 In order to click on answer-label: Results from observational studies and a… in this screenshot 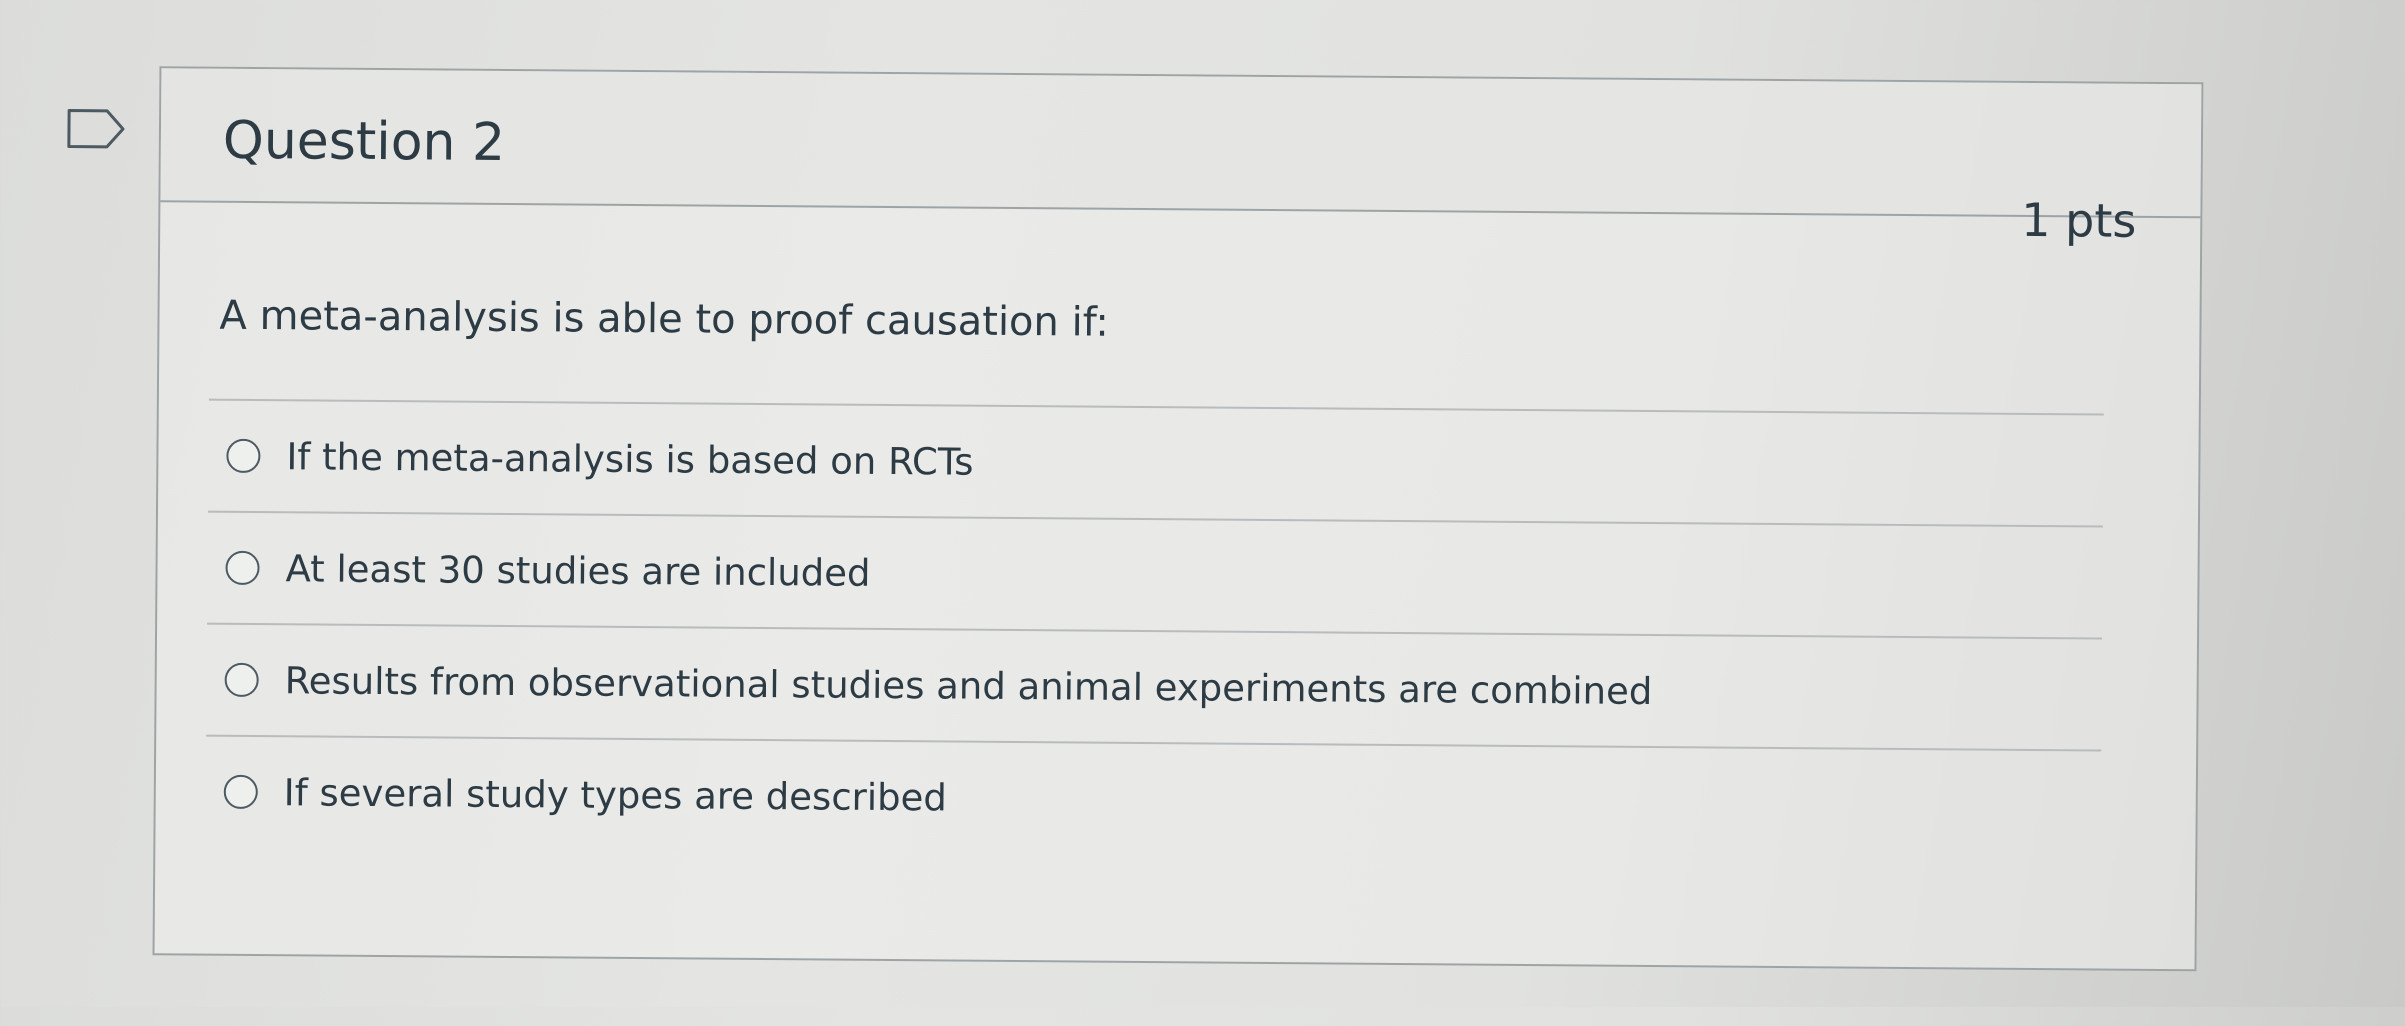, I will do `click(968, 686)`.